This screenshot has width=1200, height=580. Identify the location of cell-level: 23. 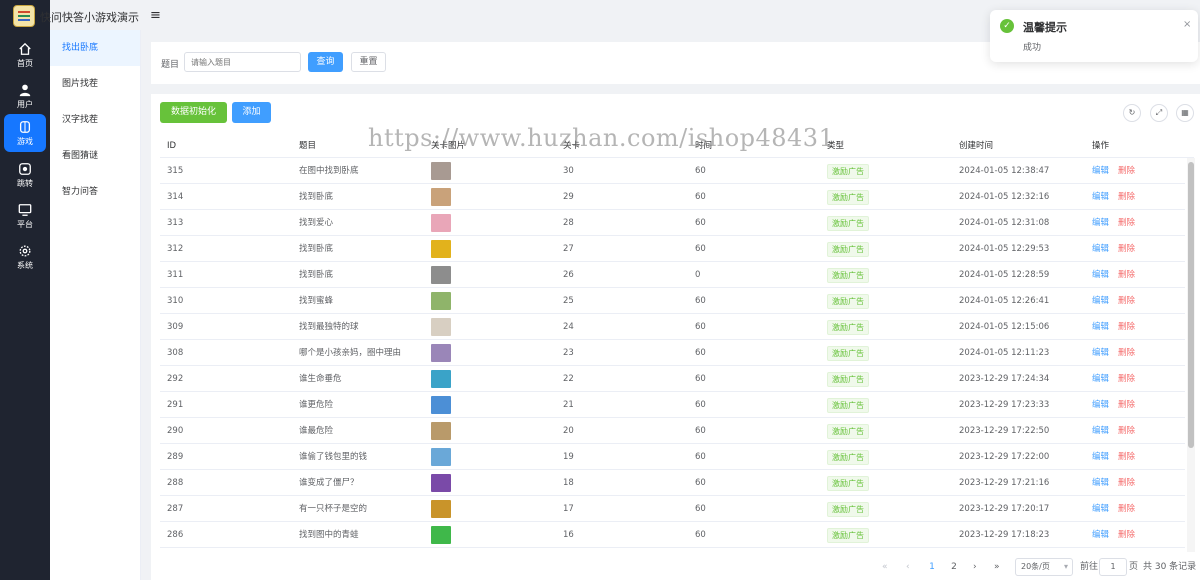
(568, 353).